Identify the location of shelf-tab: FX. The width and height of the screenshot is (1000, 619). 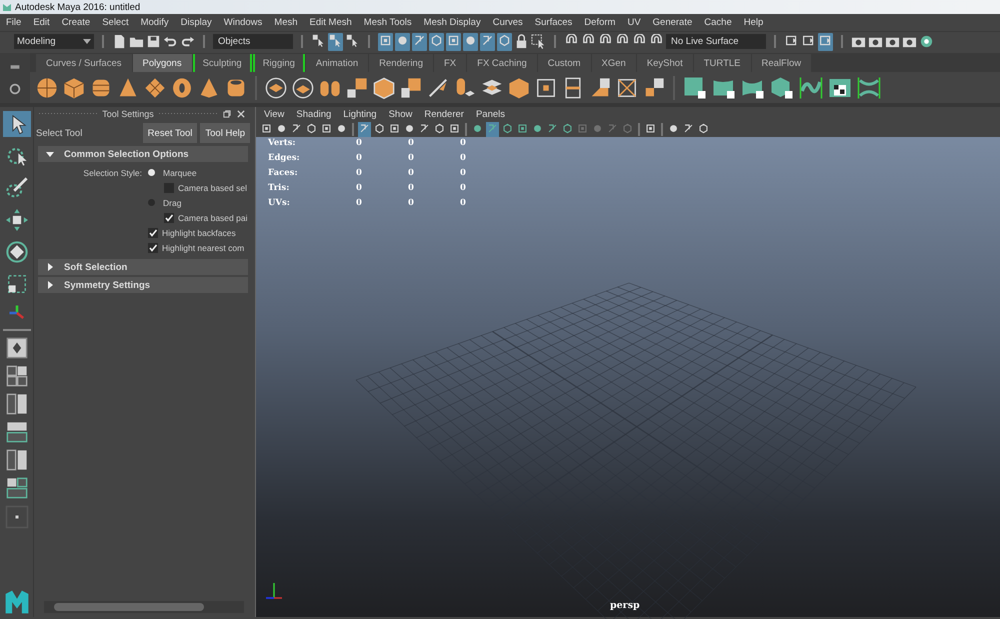
(450, 63).